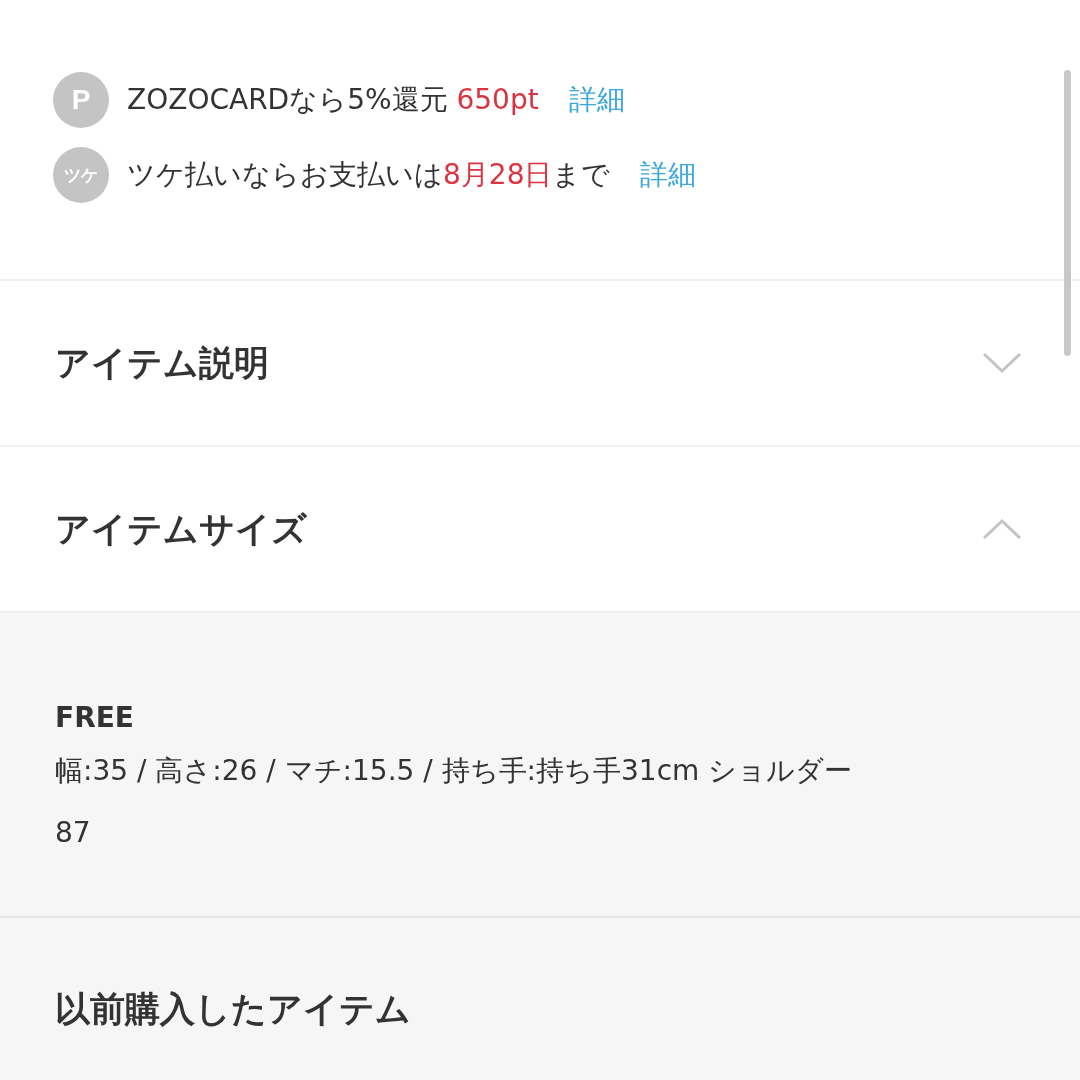 Image resolution: width=1080 pixels, height=1080 pixels. I want to click on scrollbar, so click(1067, 213).